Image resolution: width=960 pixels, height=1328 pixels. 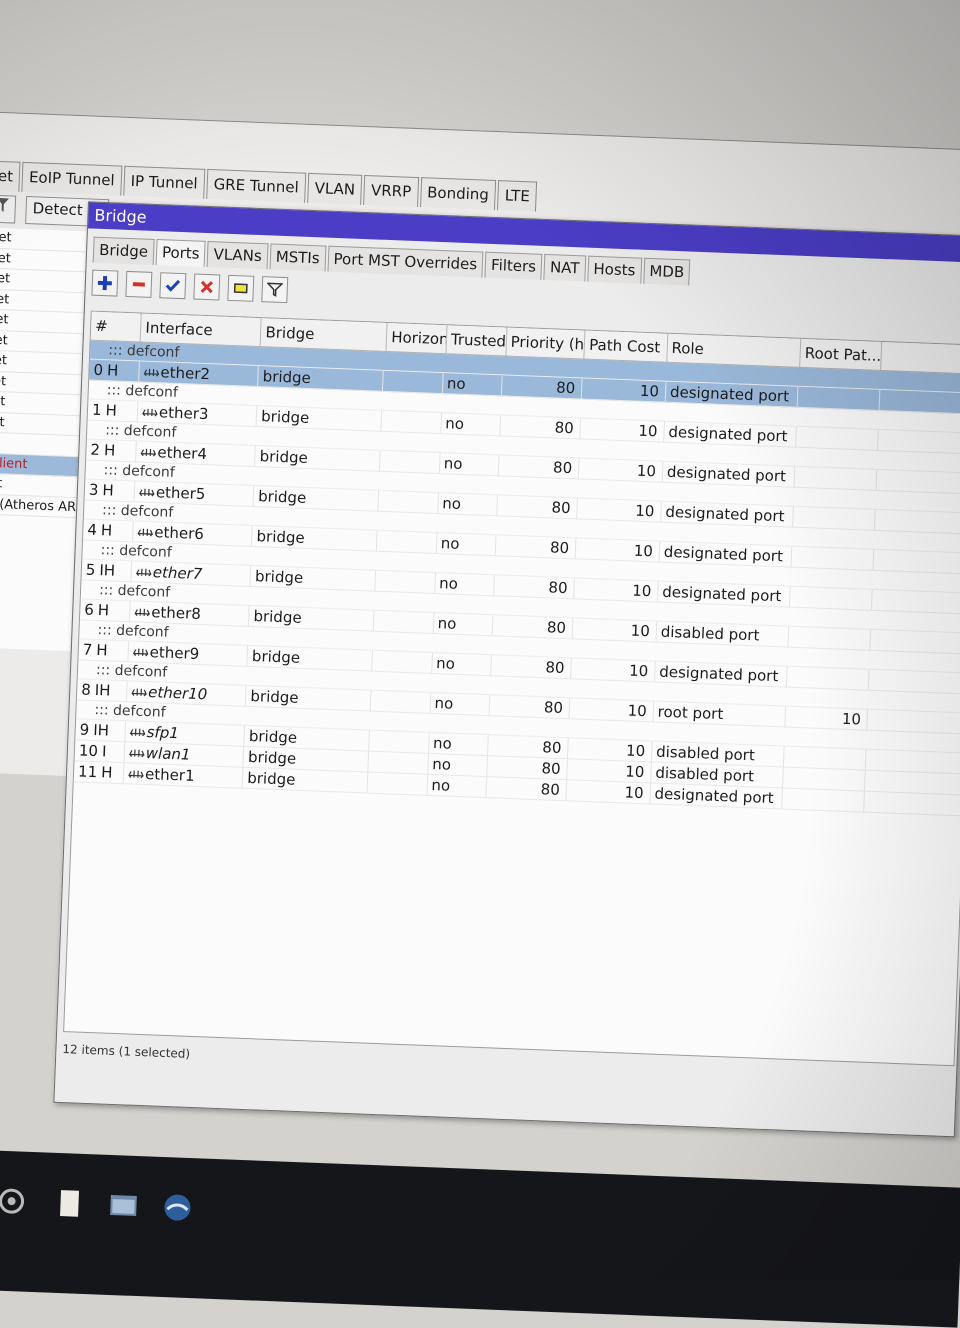 I want to click on column-header: Role, so click(x=734, y=350).